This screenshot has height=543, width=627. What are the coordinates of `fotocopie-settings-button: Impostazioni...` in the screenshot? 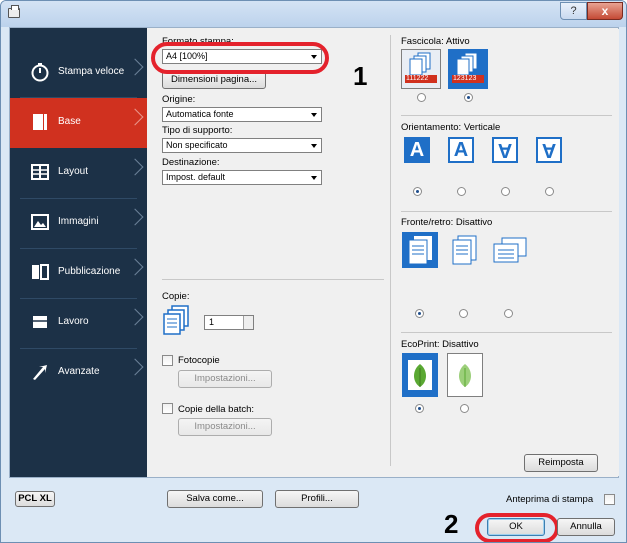 It's located at (225, 379).